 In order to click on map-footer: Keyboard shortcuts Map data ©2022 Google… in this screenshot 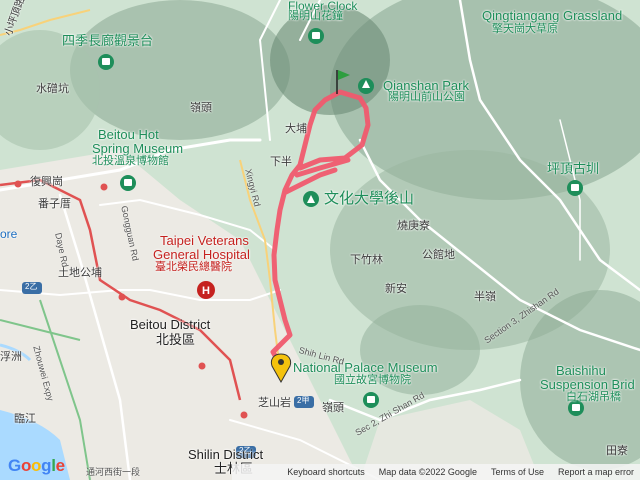, I will do `click(436, 472)`.